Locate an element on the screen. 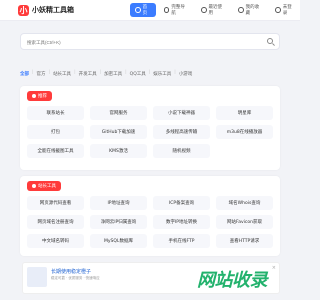 The image size is (320, 300). category-games: 小游戏 is located at coordinates (186, 74).